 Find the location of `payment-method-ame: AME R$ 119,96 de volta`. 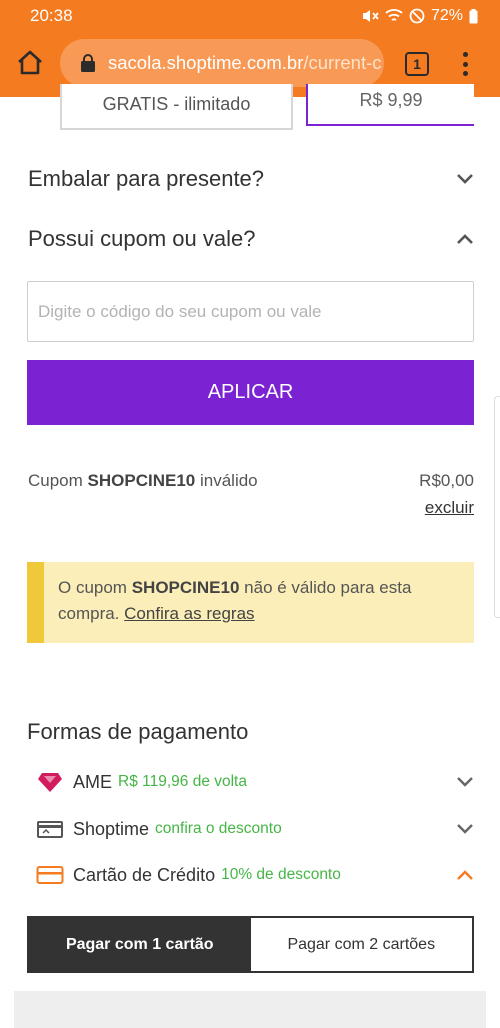

payment-method-ame: AME R$ 119,96 de volta is located at coordinates (255, 782).